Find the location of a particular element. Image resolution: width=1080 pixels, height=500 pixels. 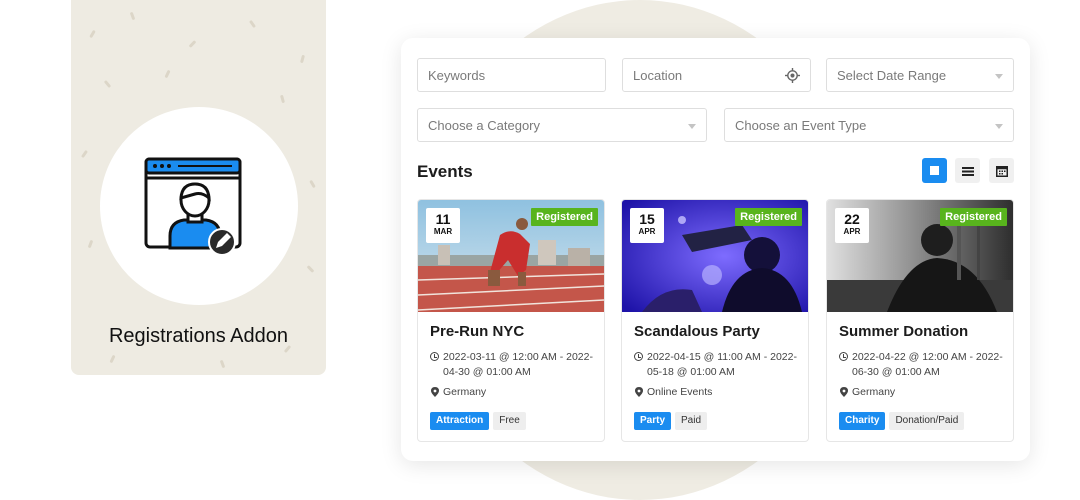

price-tag: Paid is located at coordinates (691, 421).